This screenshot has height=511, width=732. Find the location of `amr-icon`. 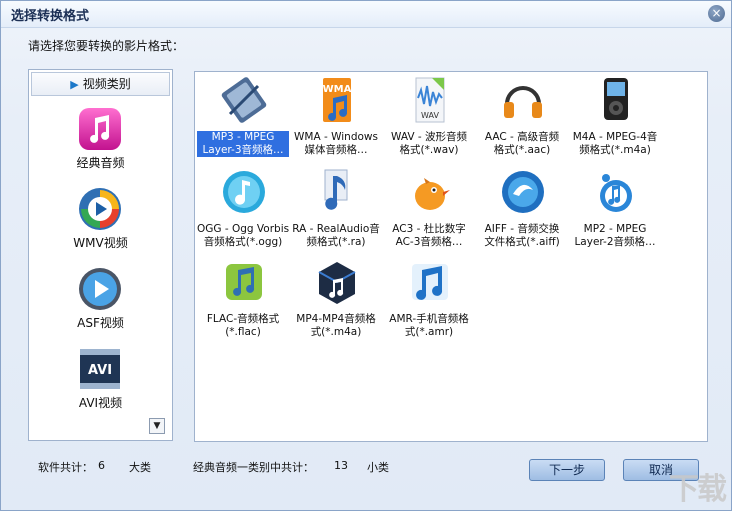

amr-icon is located at coordinates (430, 282).